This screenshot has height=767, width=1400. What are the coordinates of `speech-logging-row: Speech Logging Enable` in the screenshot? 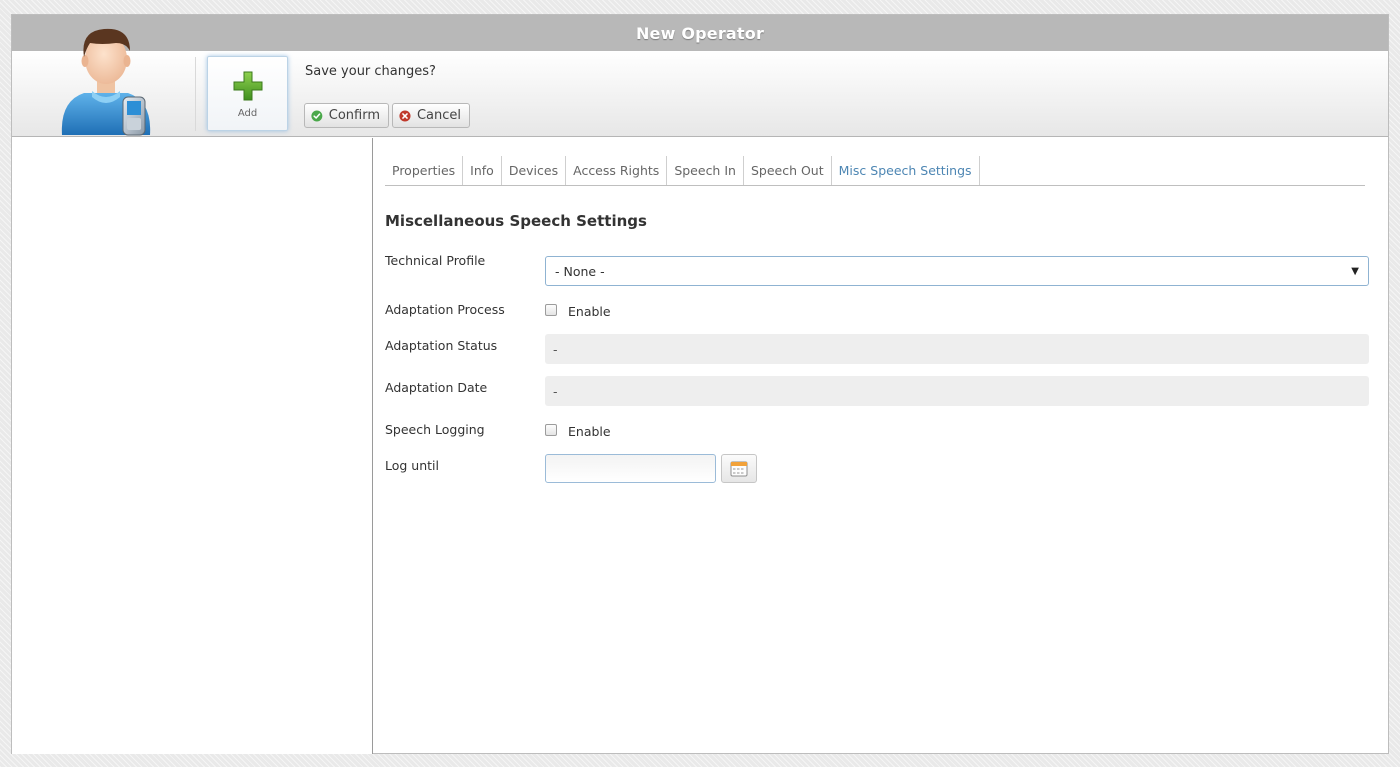 It's located at (877, 432).